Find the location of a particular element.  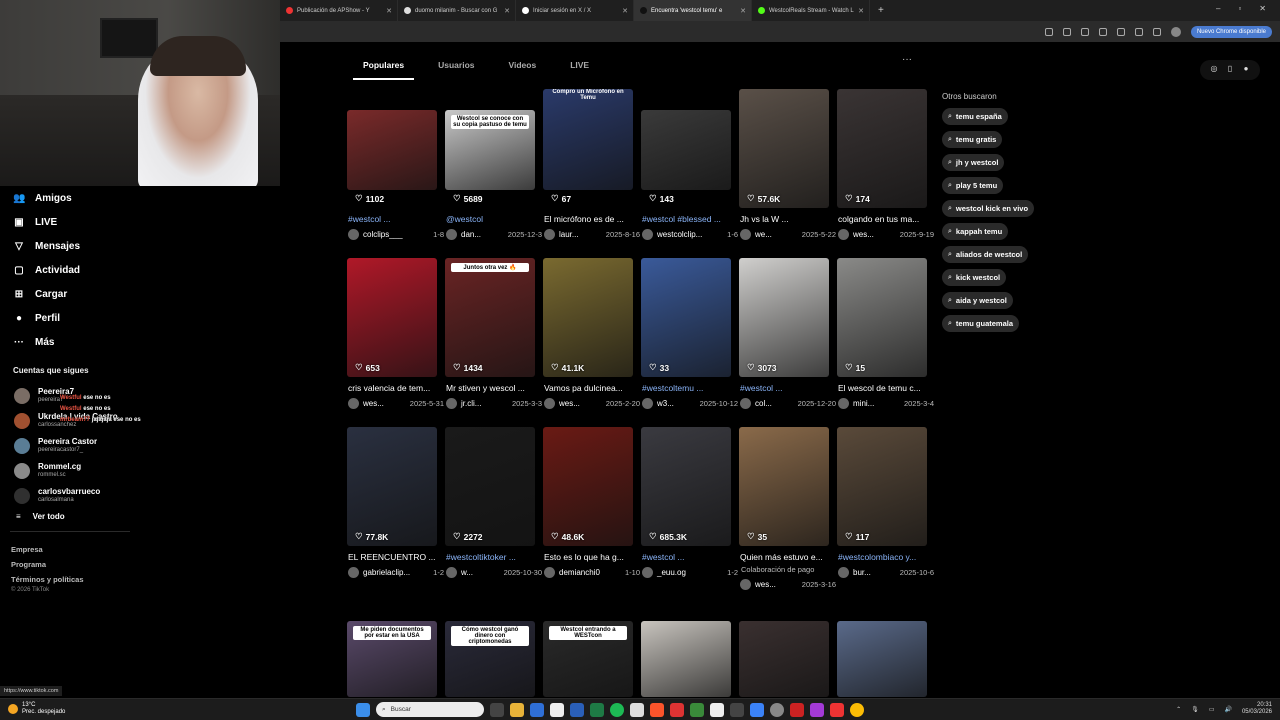

tab-videos: Videos is located at coordinates (522, 67).